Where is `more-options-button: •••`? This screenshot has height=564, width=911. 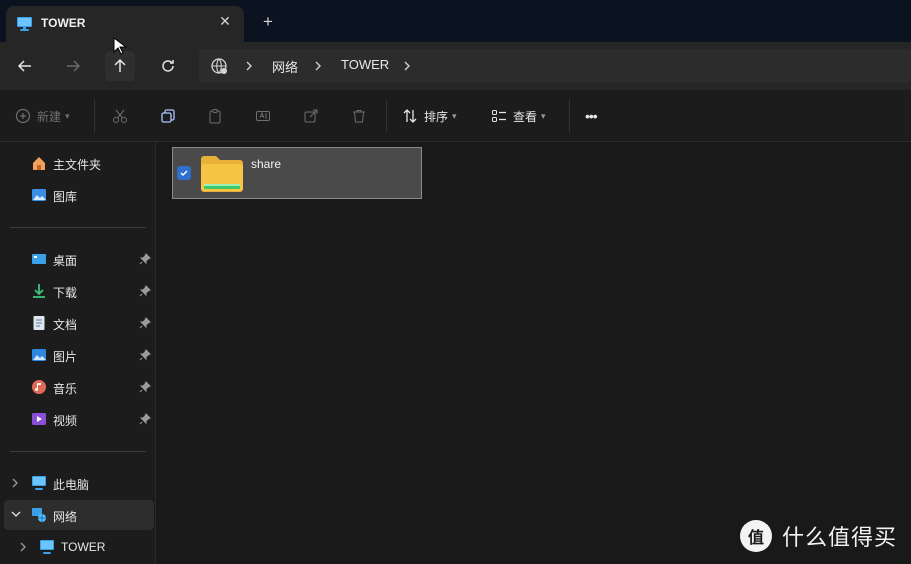 more-options-button: ••• is located at coordinates (591, 116).